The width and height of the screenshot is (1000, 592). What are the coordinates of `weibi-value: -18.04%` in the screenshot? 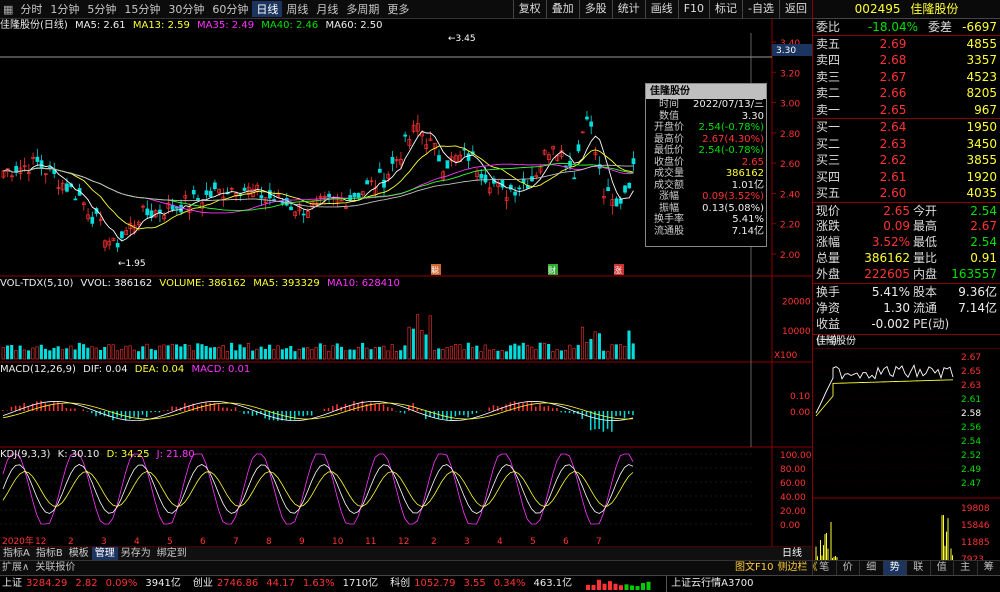 It's located at (893, 27).